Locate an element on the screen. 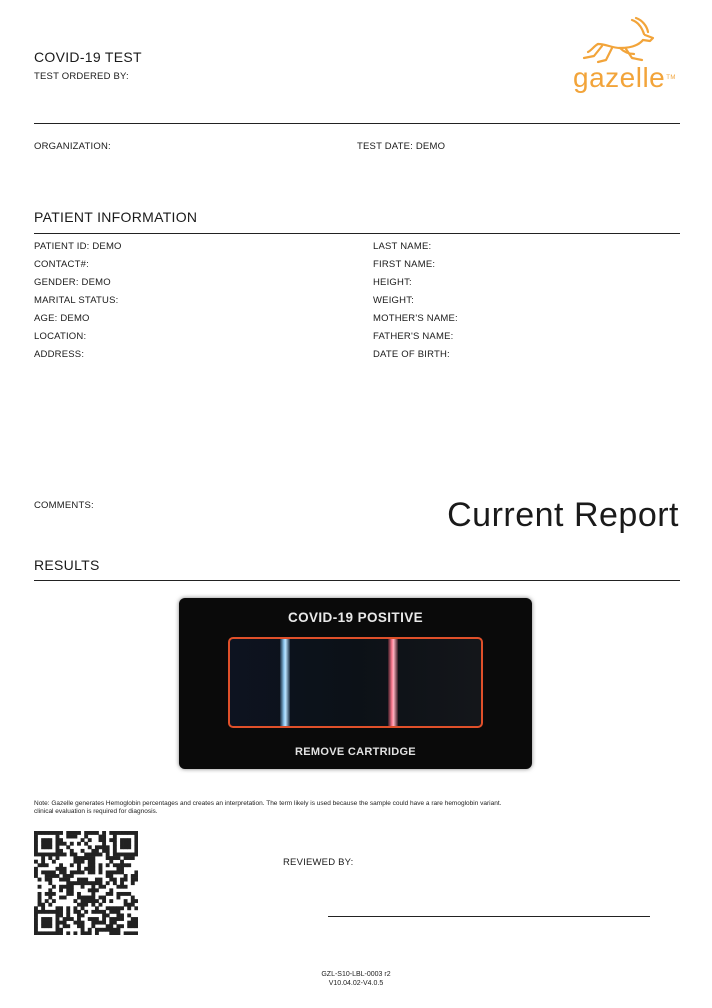 Image resolution: width=712 pixels, height=1008 pixels. patient-field-right: HEIGHT: is located at coordinates (392, 282).